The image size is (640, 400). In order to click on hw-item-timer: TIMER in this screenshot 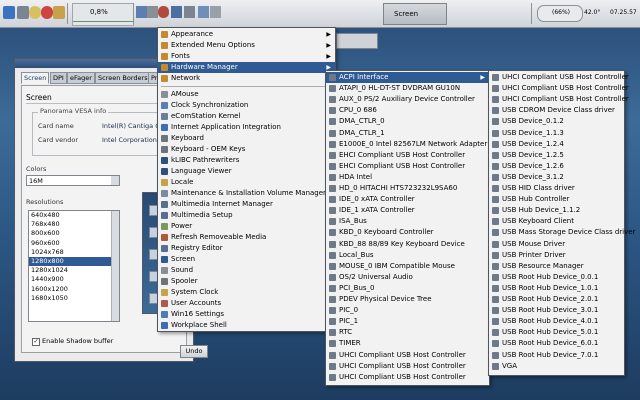, I will do `click(407, 343)`.